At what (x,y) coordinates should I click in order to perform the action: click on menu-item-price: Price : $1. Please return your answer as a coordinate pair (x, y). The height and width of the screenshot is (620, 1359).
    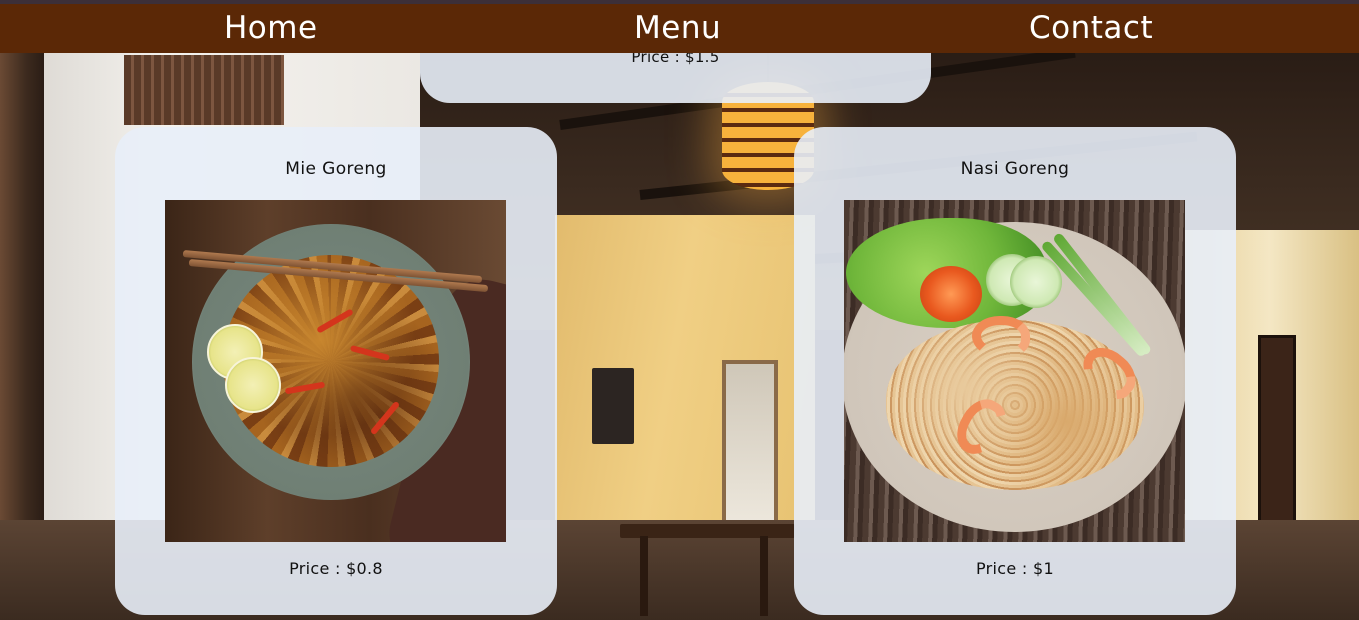
    Looking at the image, I should click on (1015, 568).